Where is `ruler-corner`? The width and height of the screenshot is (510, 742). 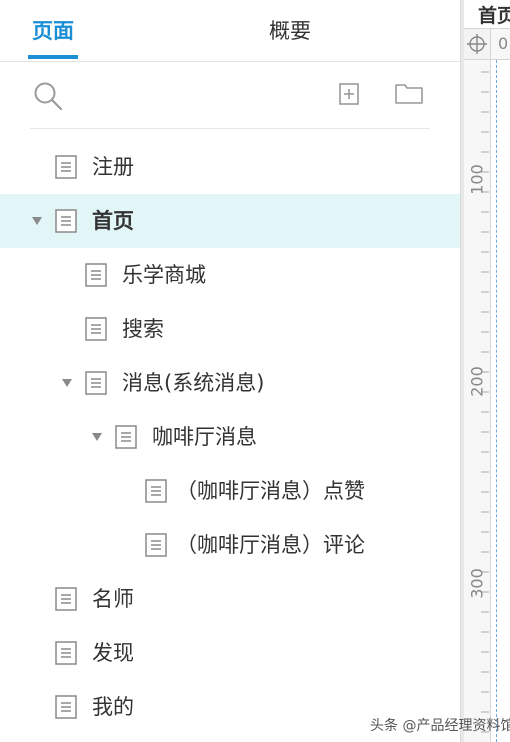 ruler-corner is located at coordinates (477, 44).